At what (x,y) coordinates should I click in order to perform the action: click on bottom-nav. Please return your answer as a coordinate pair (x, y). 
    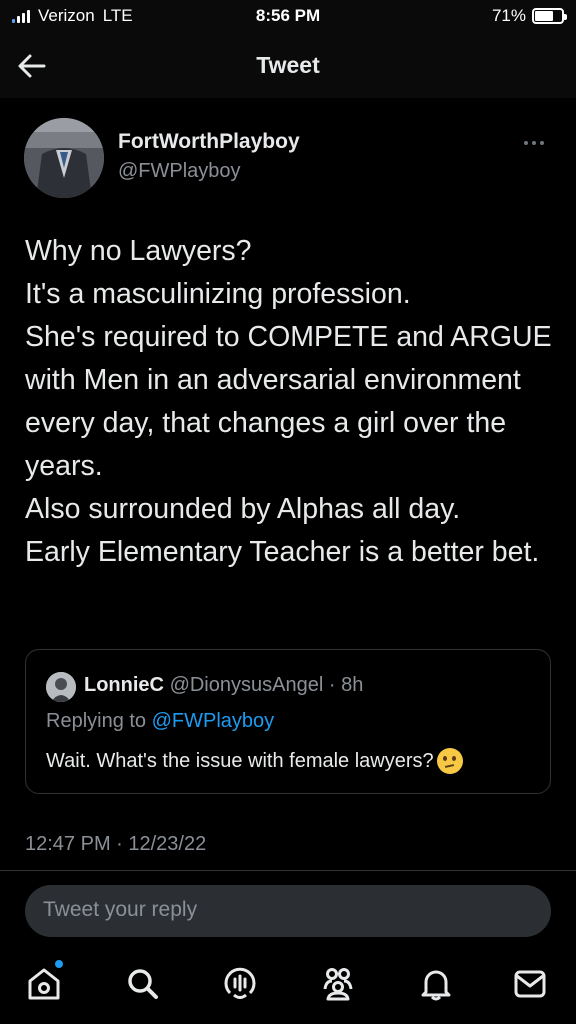
    Looking at the image, I should click on (288, 984).